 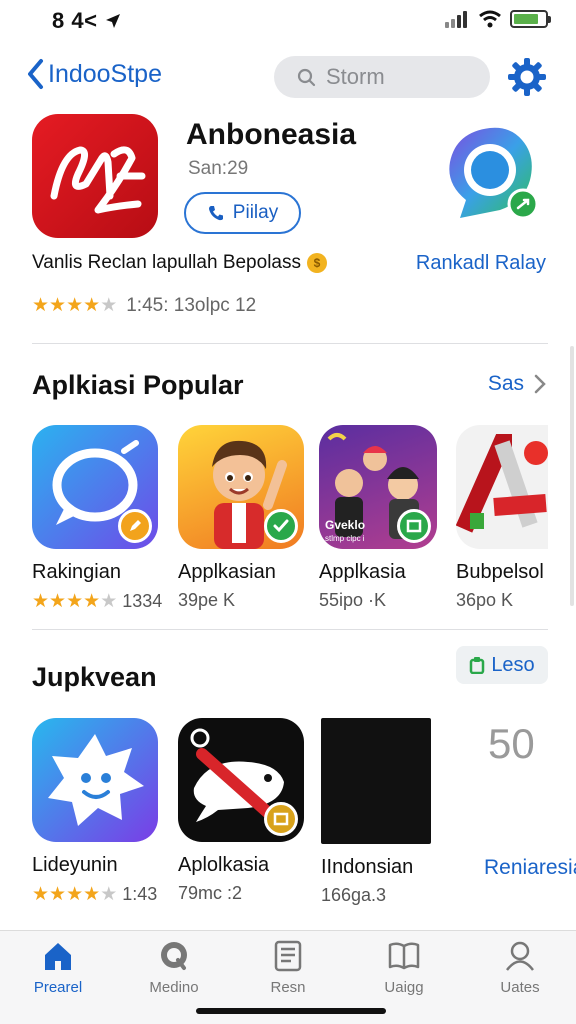 I want to click on app-tile-group: Gveklo stlmp clpc i, so click(x=378, y=487).